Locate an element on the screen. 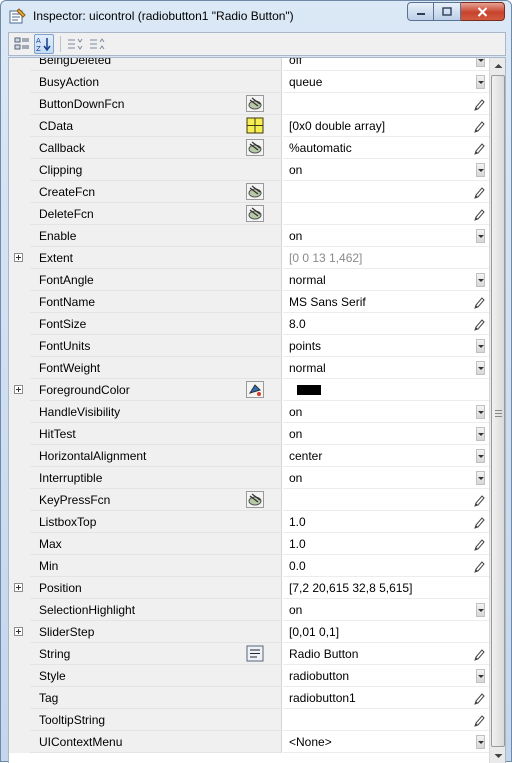  alphabetical-sort-button: A Z is located at coordinates (44, 44).